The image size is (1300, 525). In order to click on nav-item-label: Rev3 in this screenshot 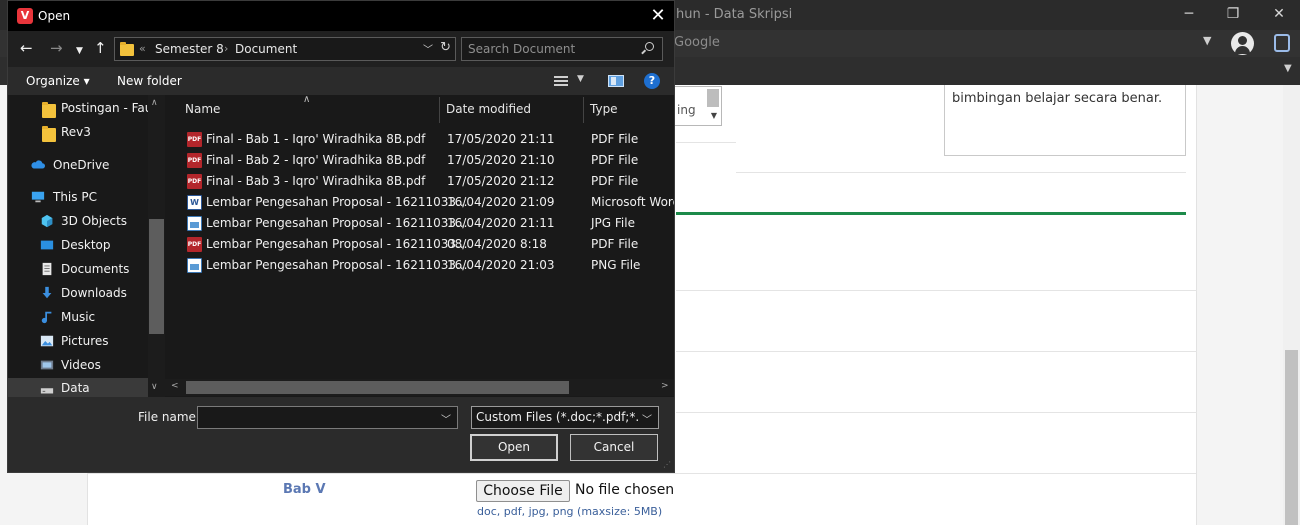, I will do `click(76, 132)`.